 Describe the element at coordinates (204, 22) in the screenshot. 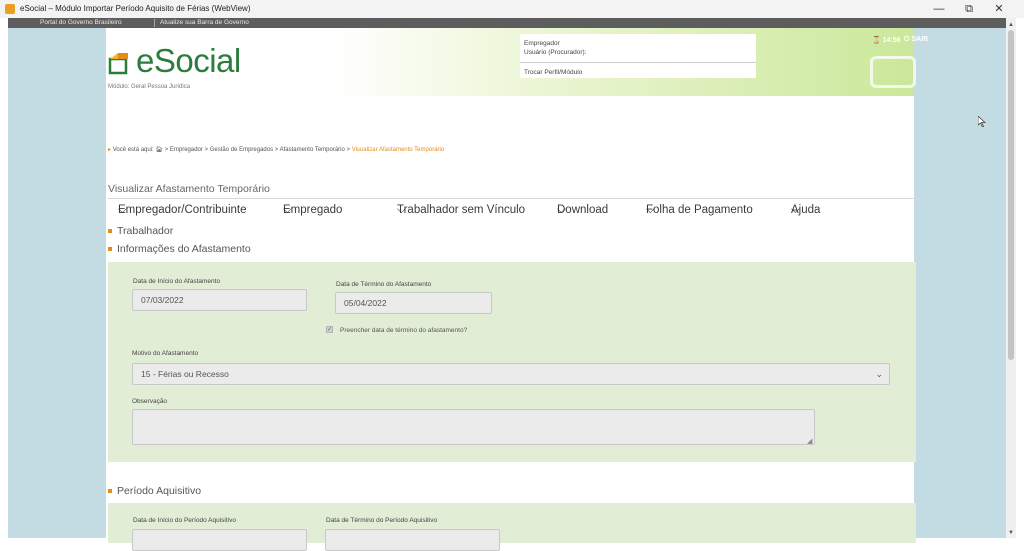

I see `atualize-link: Atualize sua Barra de Governo` at that location.